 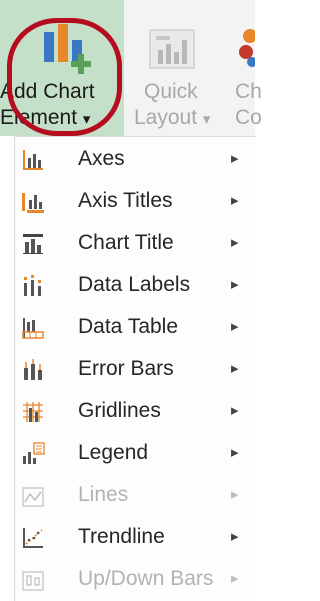 What do you see at coordinates (146, 578) in the screenshot?
I see `menu-item-label: Up/Down Bars` at bounding box center [146, 578].